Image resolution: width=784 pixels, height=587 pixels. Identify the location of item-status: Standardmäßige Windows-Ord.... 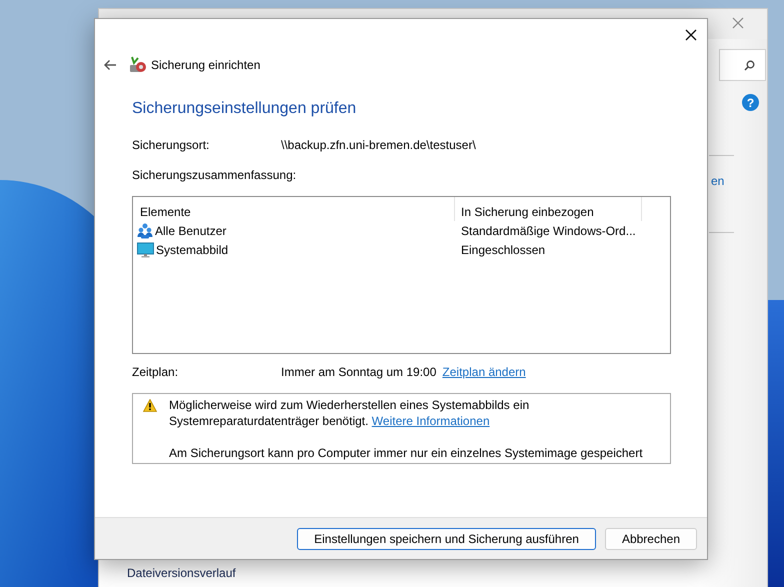
(548, 231).